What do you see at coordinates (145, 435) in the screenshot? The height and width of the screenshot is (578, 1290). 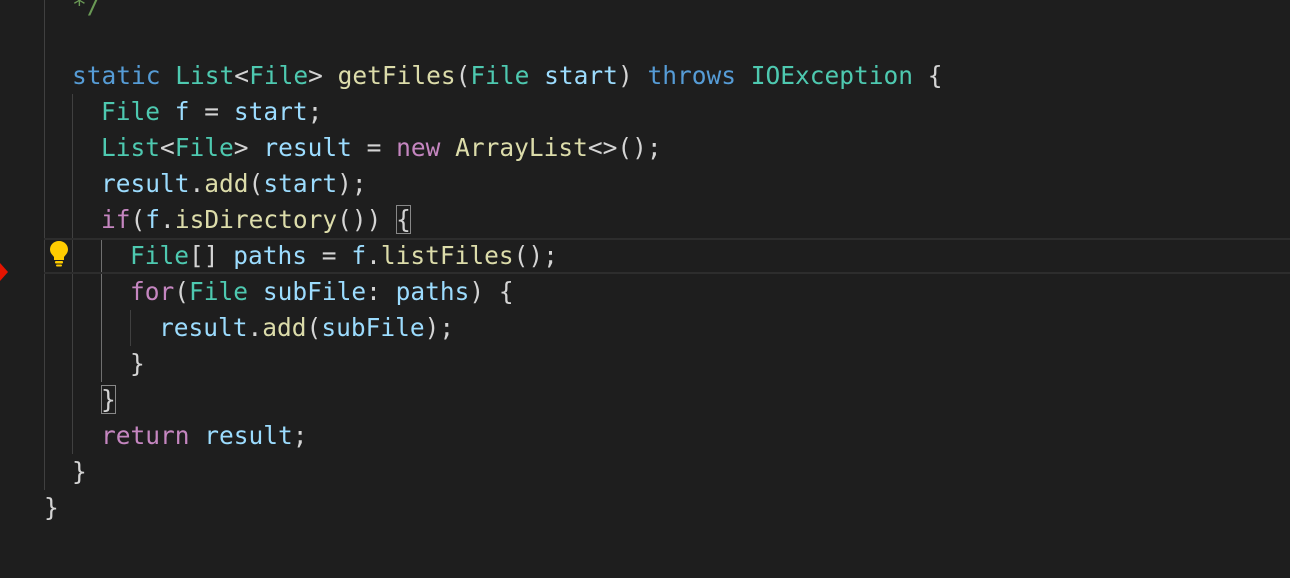 I see `code-token: return` at bounding box center [145, 435].